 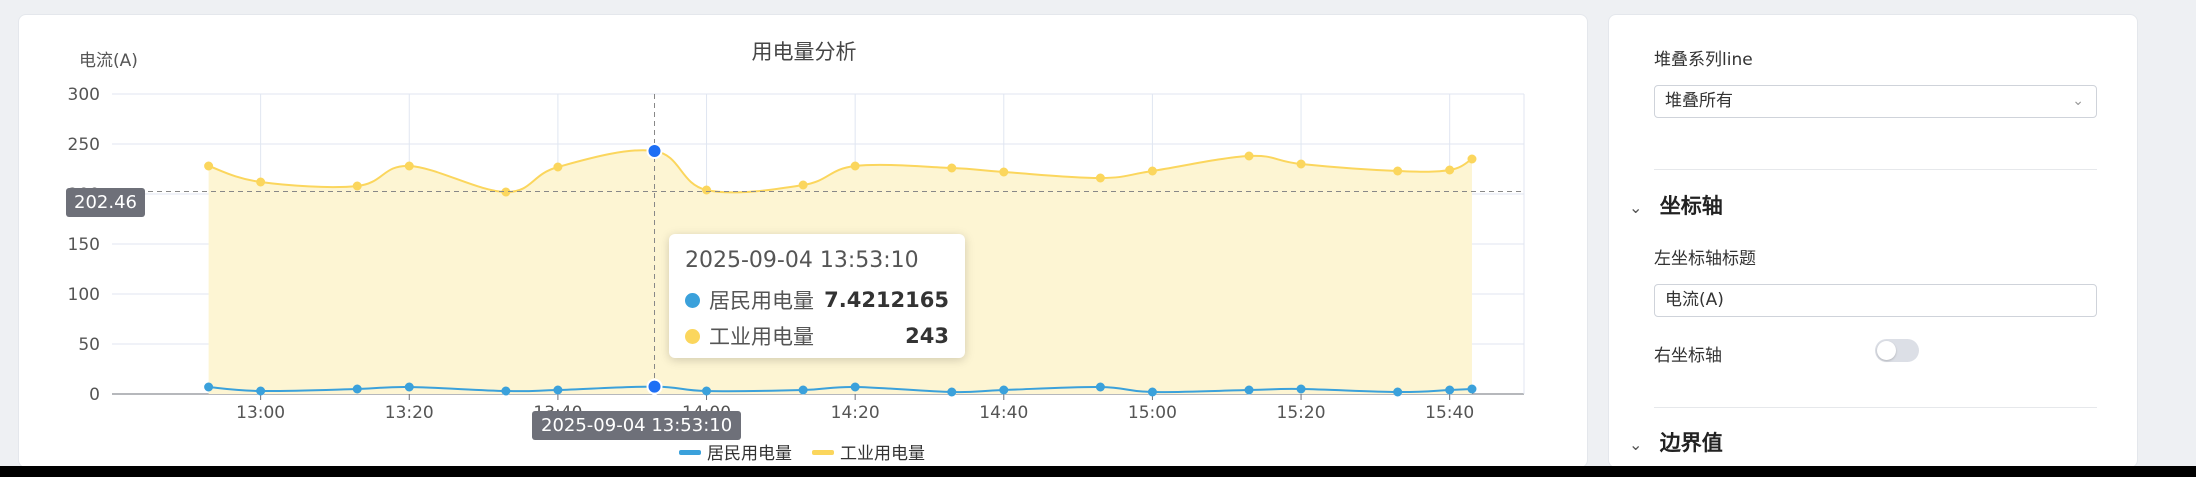 I want to click on y-tick-label: 150, so click(x=84, y=245).